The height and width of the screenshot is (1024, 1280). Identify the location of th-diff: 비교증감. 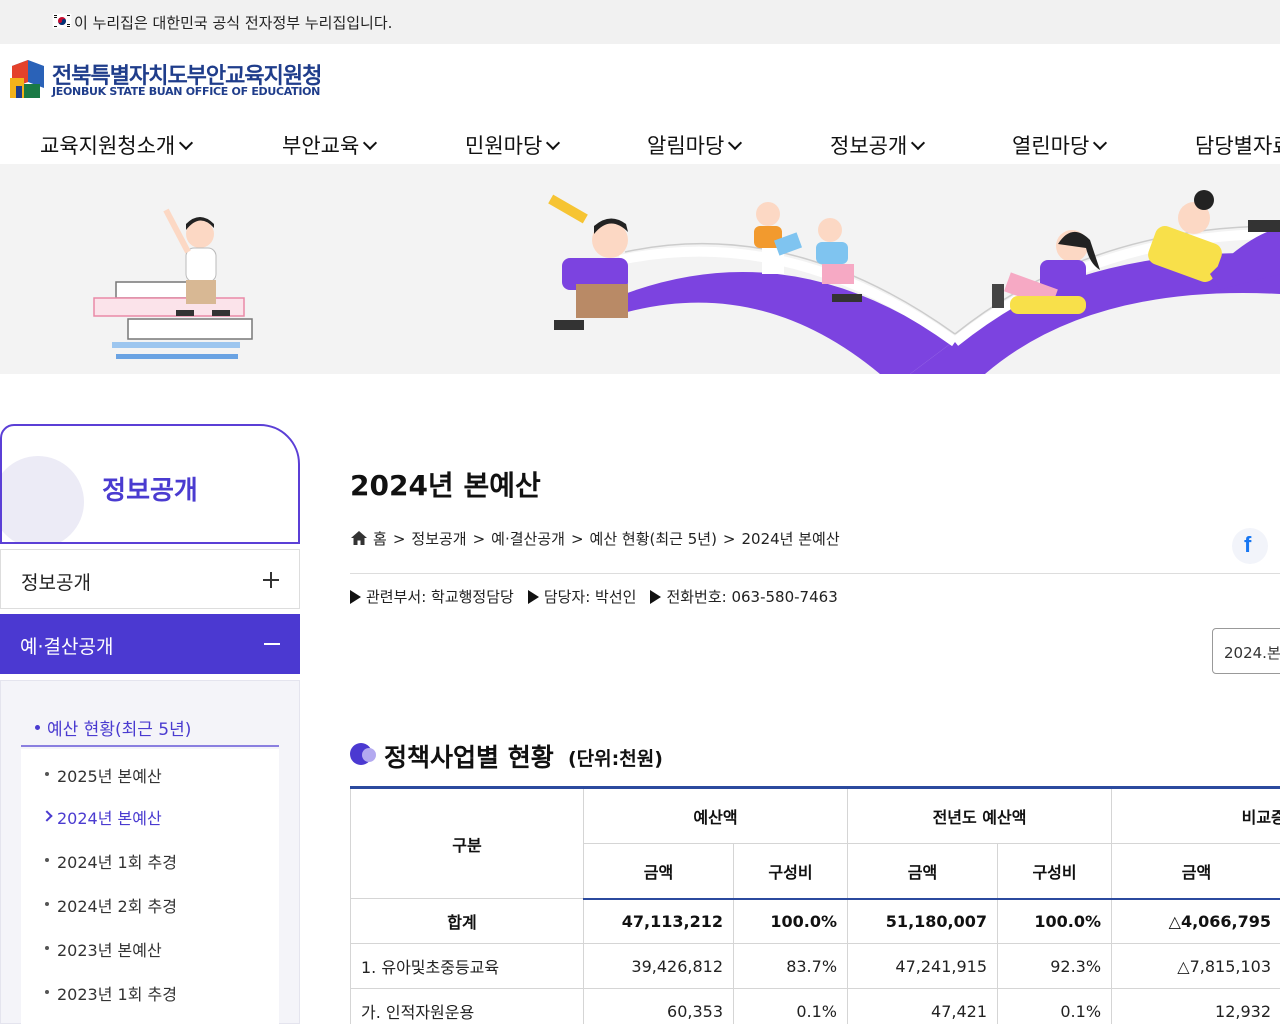
(1195, 815).